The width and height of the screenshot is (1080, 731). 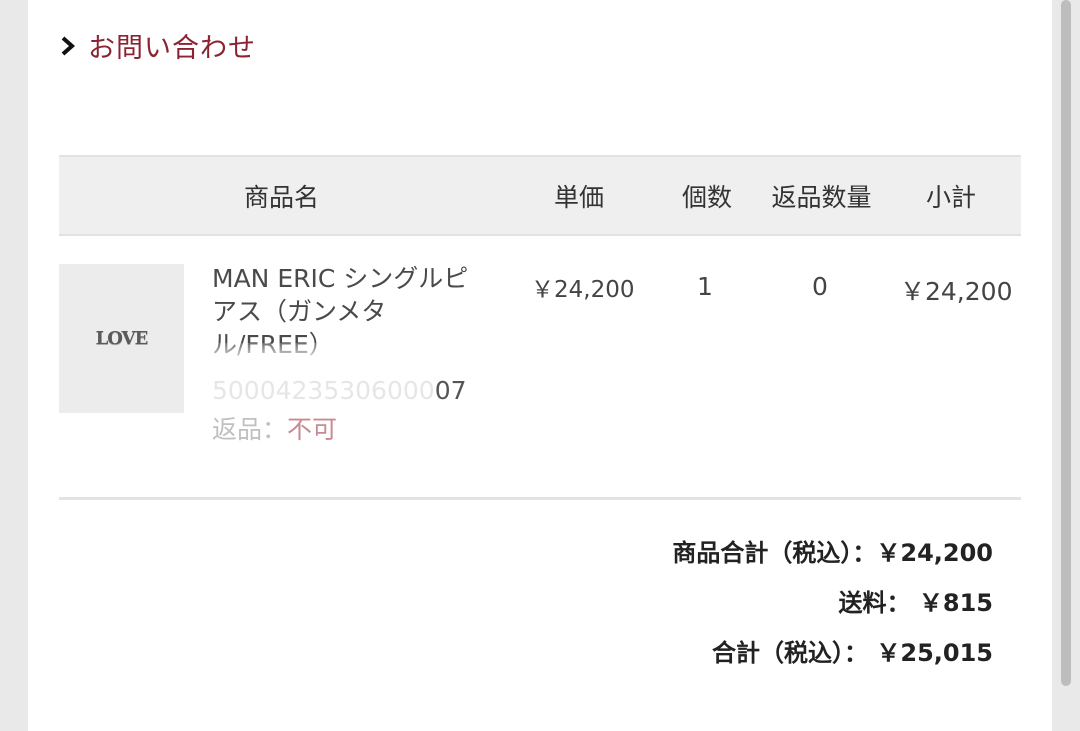 What do you see at coordinates (1066, 343) in the screenshot?
I see `scrollbar` at bounding box center [1066, 343].